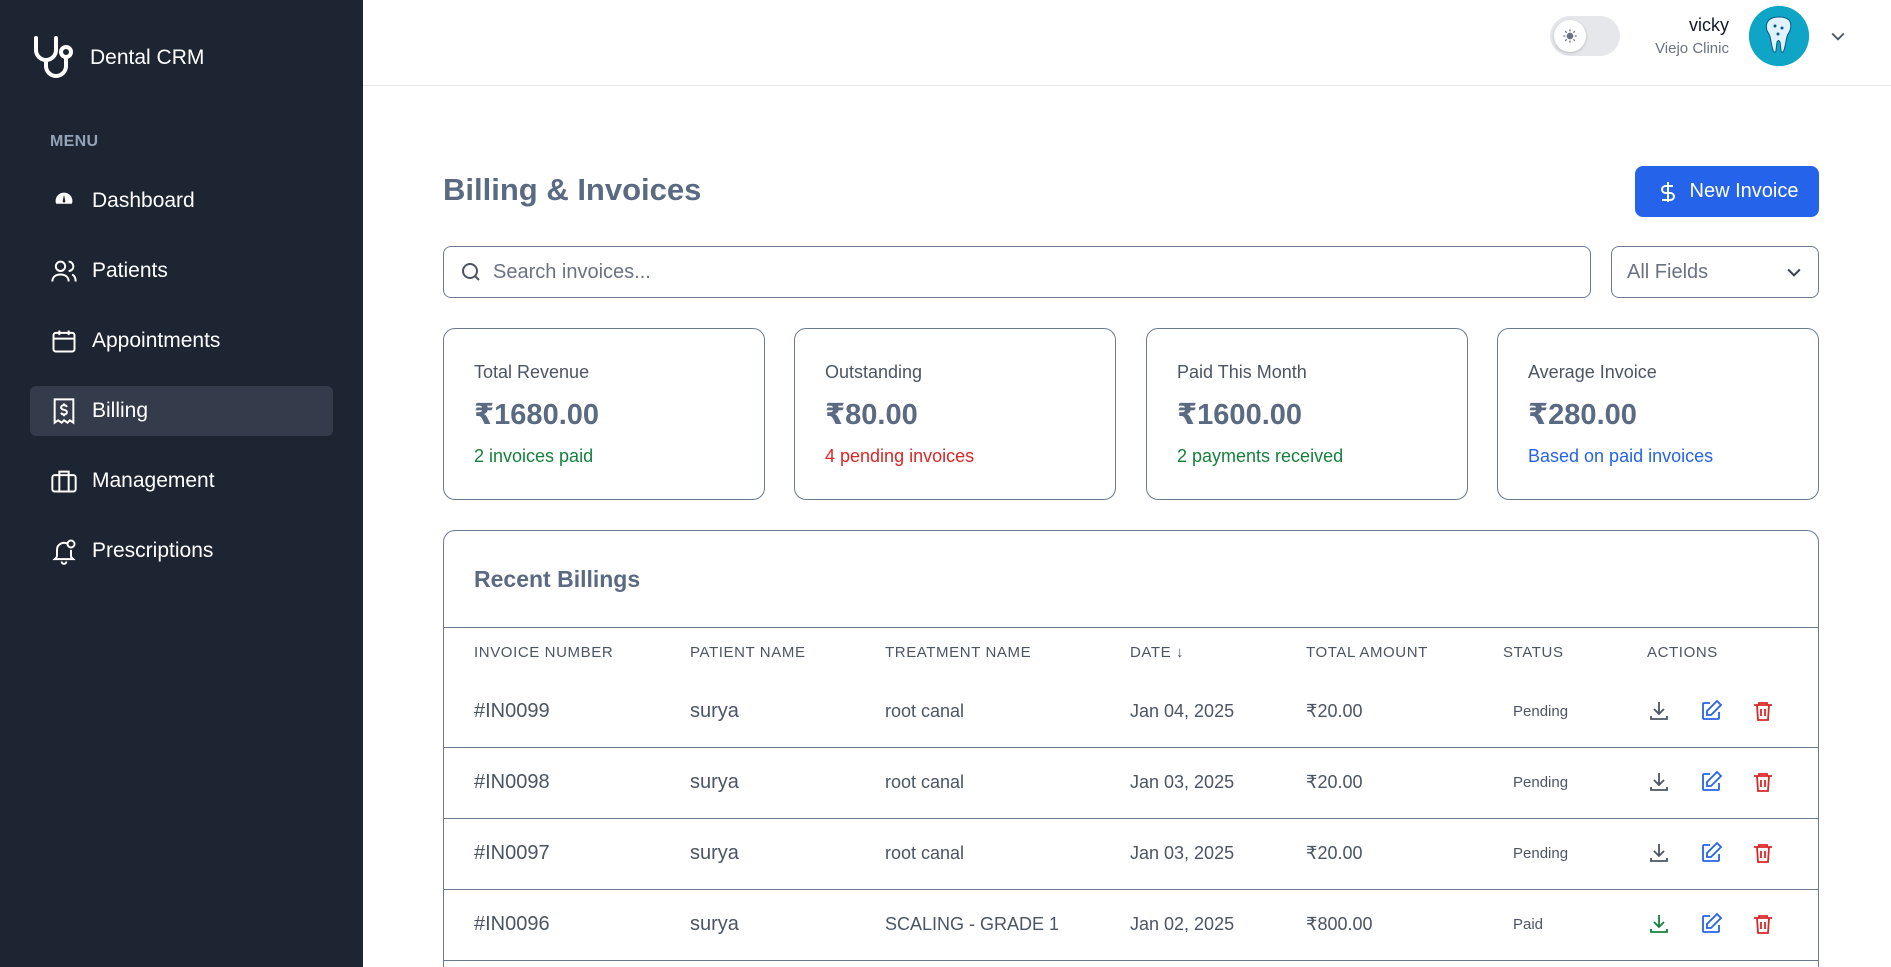 Image resolution: width=1891 pixels, height=967 pixels. What do you see at coordinates (512, 711) in the screenshot?
I see `invoice-number: #IN0099` at bounding box center [512, 711].